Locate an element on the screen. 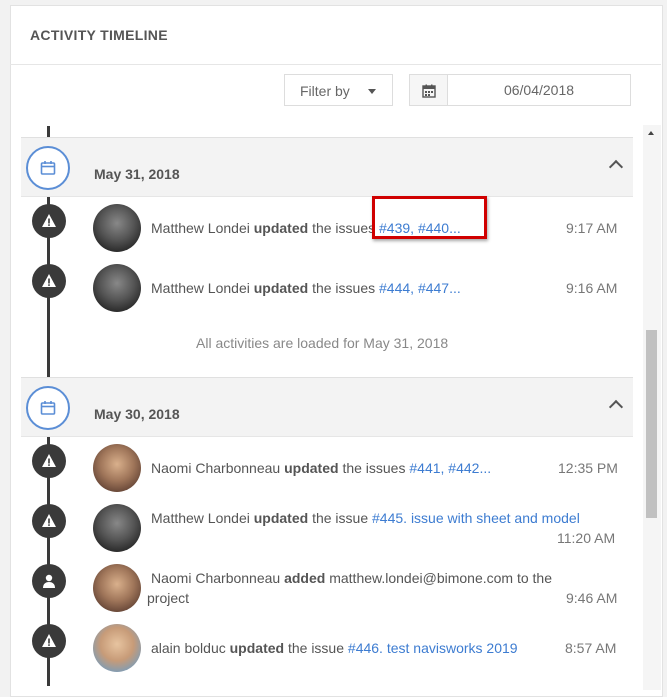 This screenshot has height=697, width=667. event-time: 11:20 AM is located at coordinates (586, 538).